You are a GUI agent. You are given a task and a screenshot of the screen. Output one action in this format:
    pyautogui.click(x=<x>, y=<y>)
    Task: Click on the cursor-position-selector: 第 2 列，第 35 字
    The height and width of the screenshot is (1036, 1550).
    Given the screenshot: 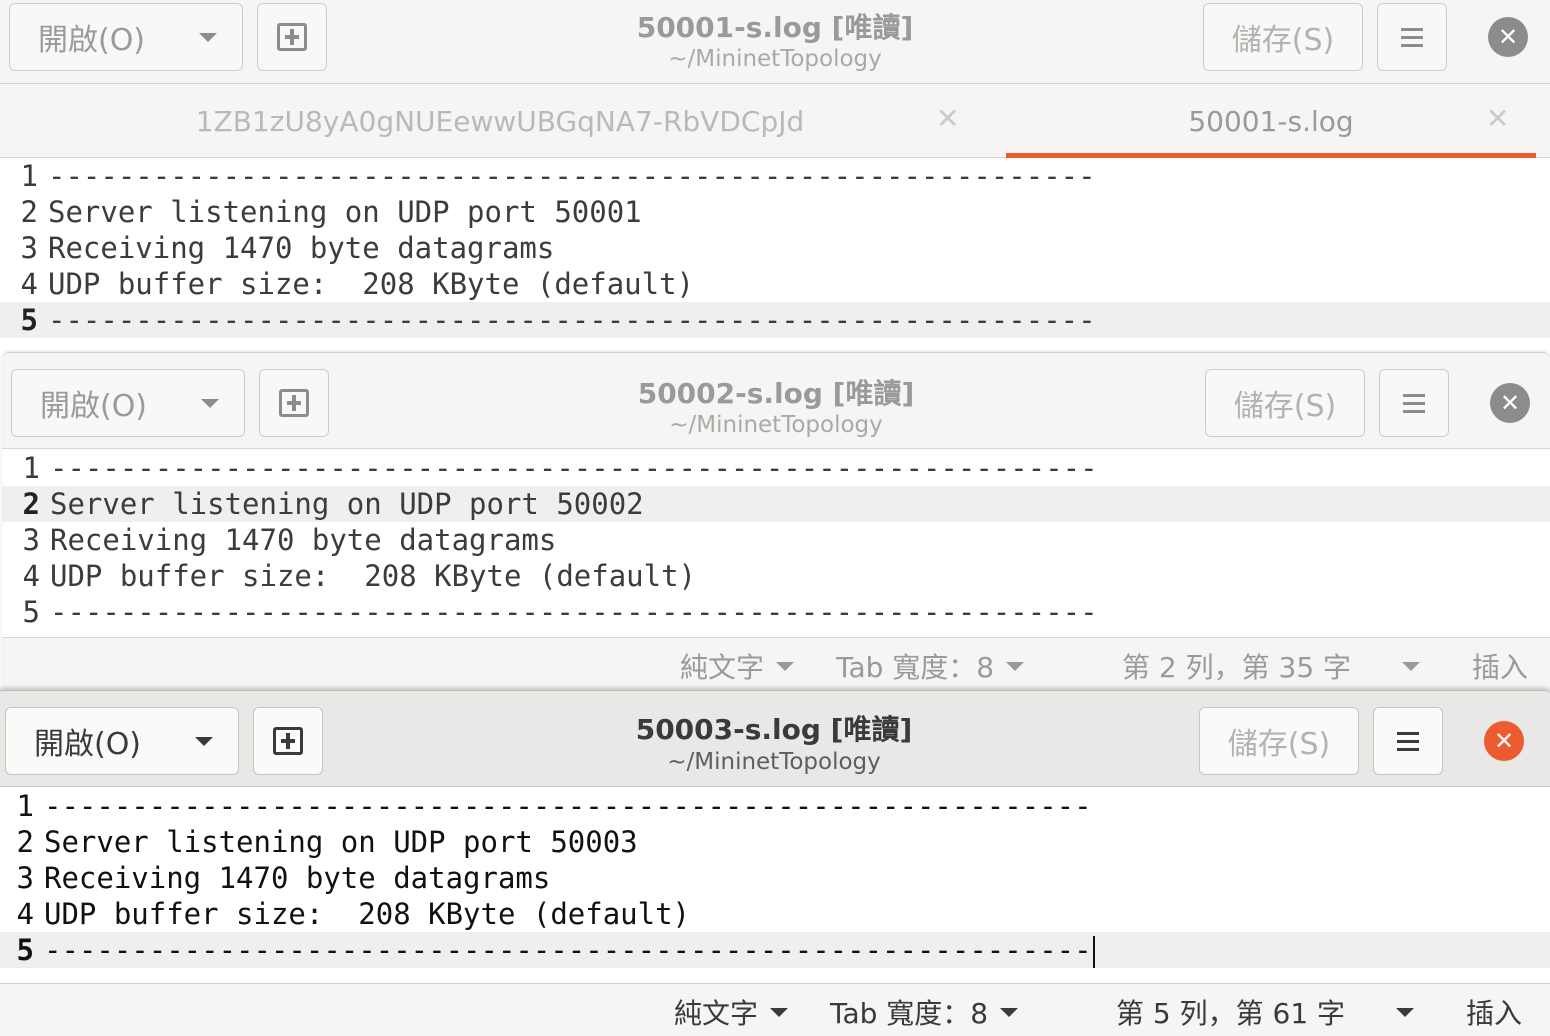 What is the action you would take?
    pyautogui.click(x=1236, y=666)
    